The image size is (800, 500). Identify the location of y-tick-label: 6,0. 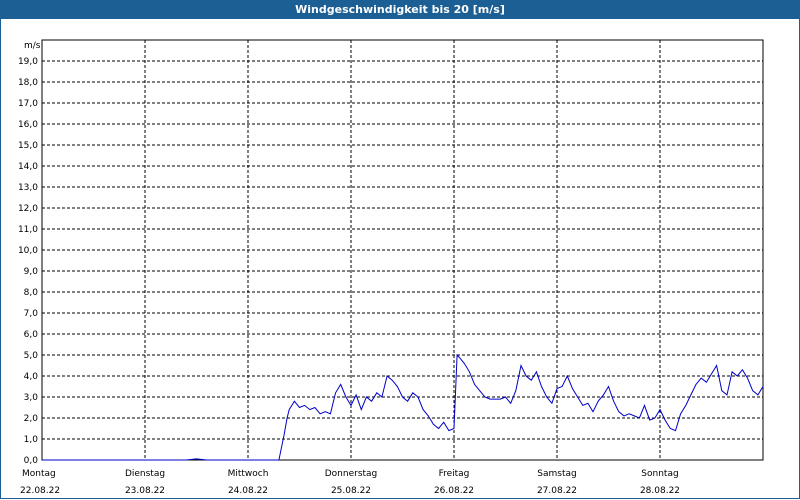
(31, 335).